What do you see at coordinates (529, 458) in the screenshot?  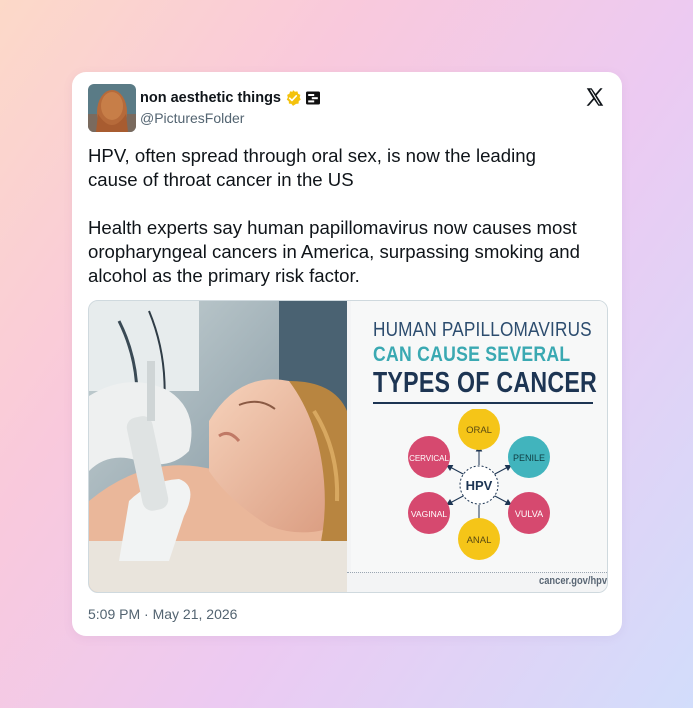 I see `cancer-label-penile: PENILE` at bounding box center [529, 458].